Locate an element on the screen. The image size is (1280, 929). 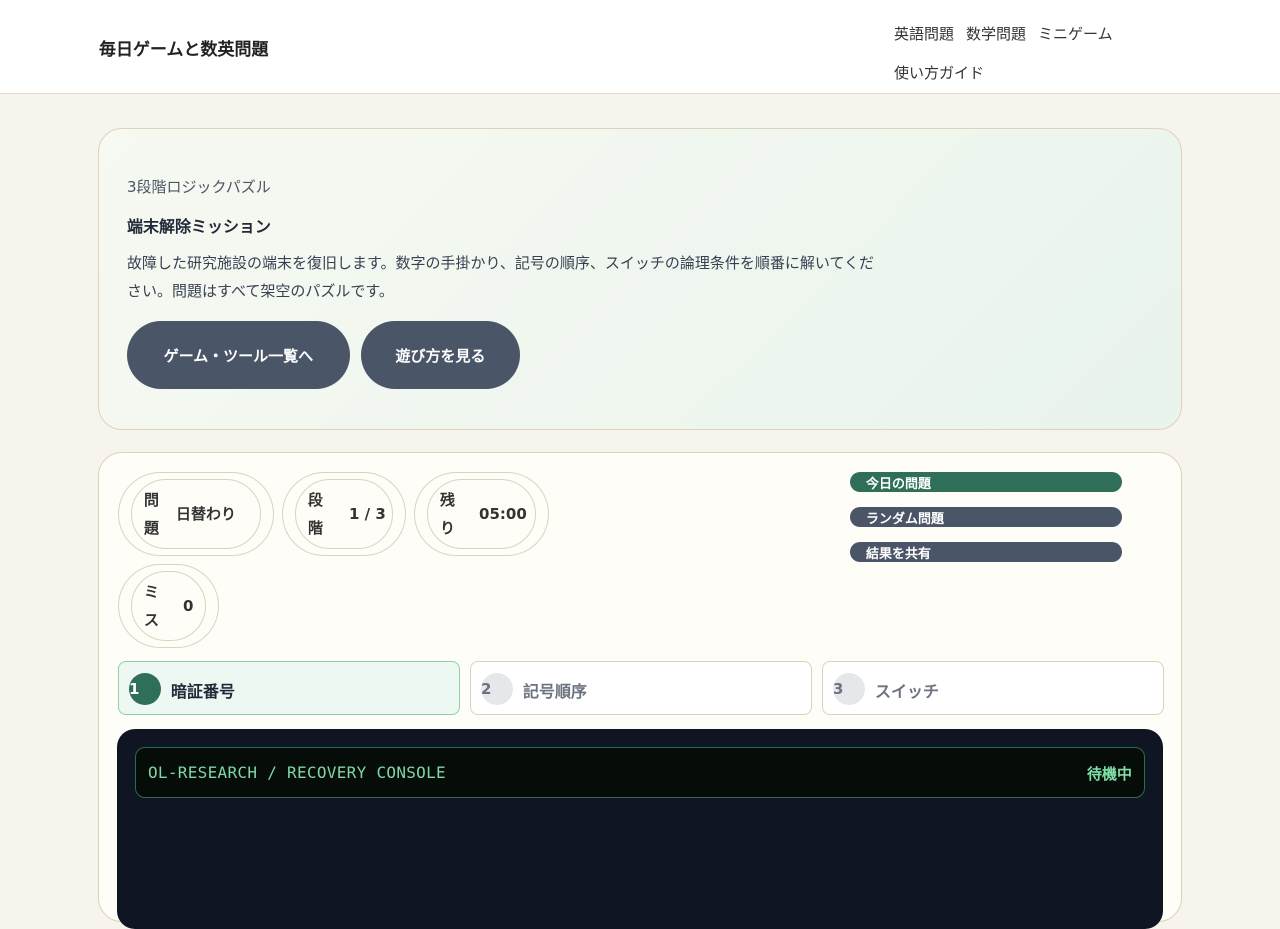
console-title: OL-RESEARCH / RECOVERY CONSOLE is located at coordinates (297, 772).